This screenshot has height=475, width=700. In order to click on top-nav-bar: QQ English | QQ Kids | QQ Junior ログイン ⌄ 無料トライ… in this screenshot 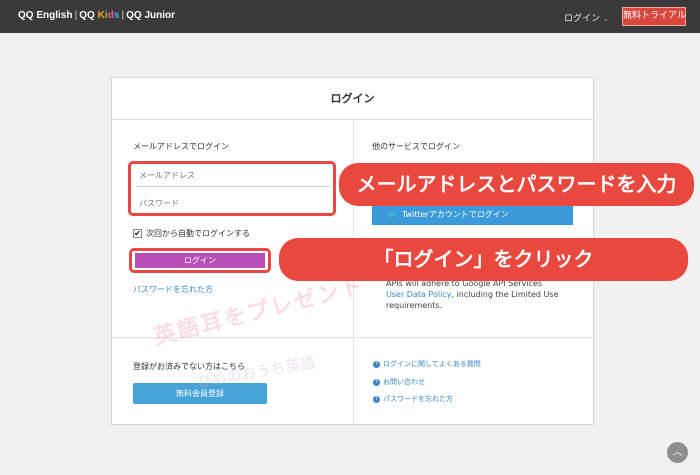, I will do `click(350, 16)`.